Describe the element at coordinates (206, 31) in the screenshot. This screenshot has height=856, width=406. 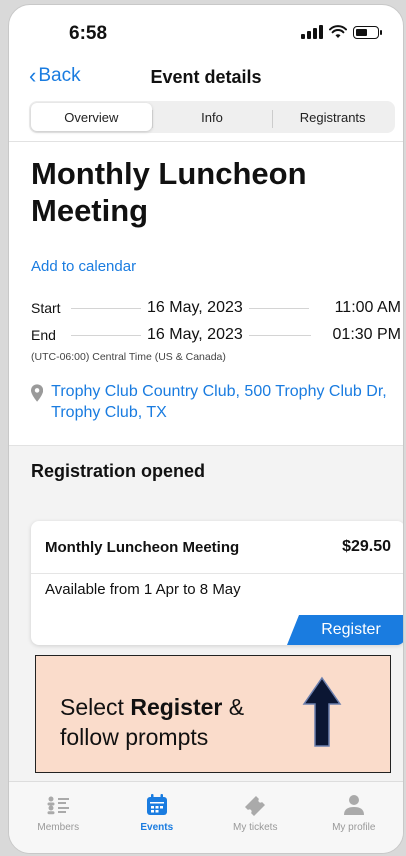
I see `status-bar: 6:58` at that location.